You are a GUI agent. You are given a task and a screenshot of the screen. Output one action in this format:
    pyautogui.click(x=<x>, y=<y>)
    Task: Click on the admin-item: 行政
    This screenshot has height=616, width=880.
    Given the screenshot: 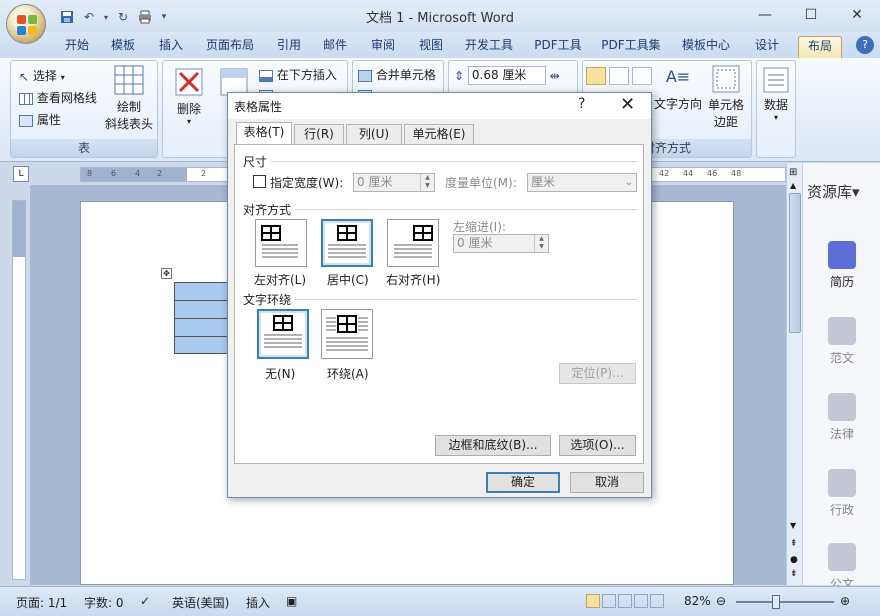 What is the action you would take?
    pyautogui.click(x=841, y=493)
    